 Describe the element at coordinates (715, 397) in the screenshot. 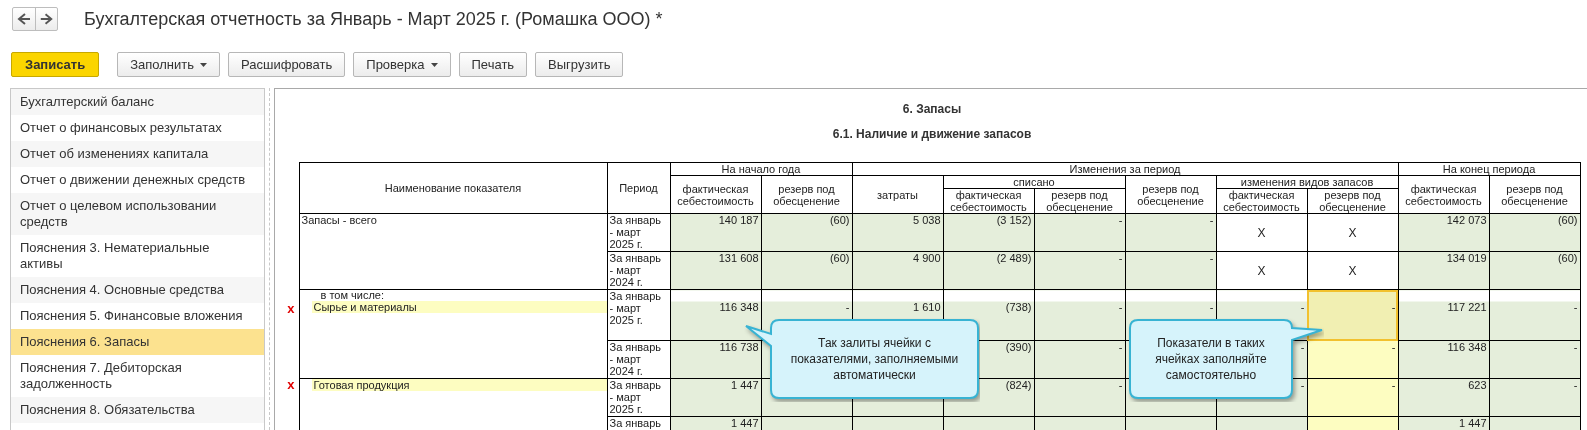

I see `table-cell: 1 447` at that location.